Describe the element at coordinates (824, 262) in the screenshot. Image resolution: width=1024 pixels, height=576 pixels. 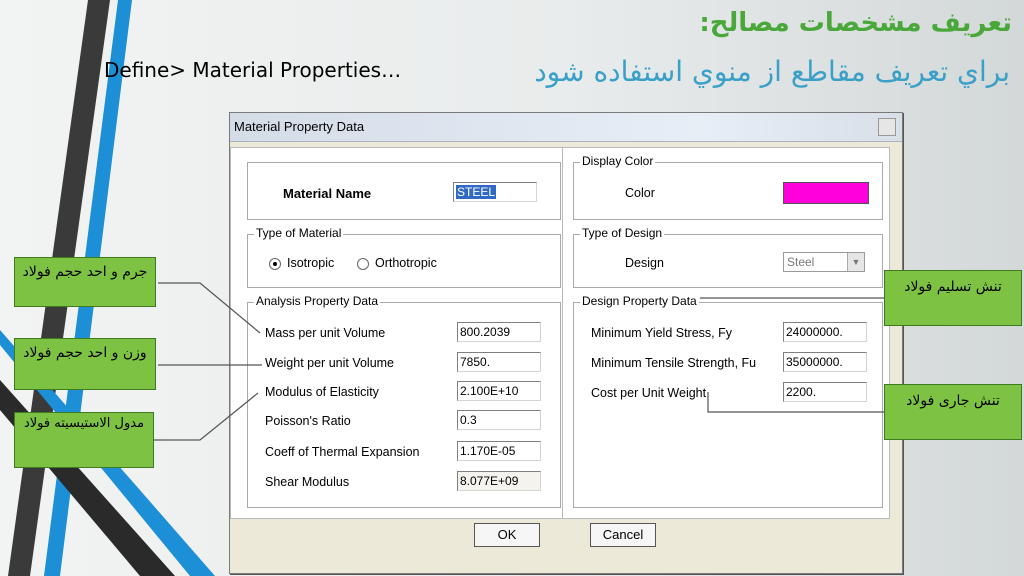
I see `design-select: Steel ▼` at that location.